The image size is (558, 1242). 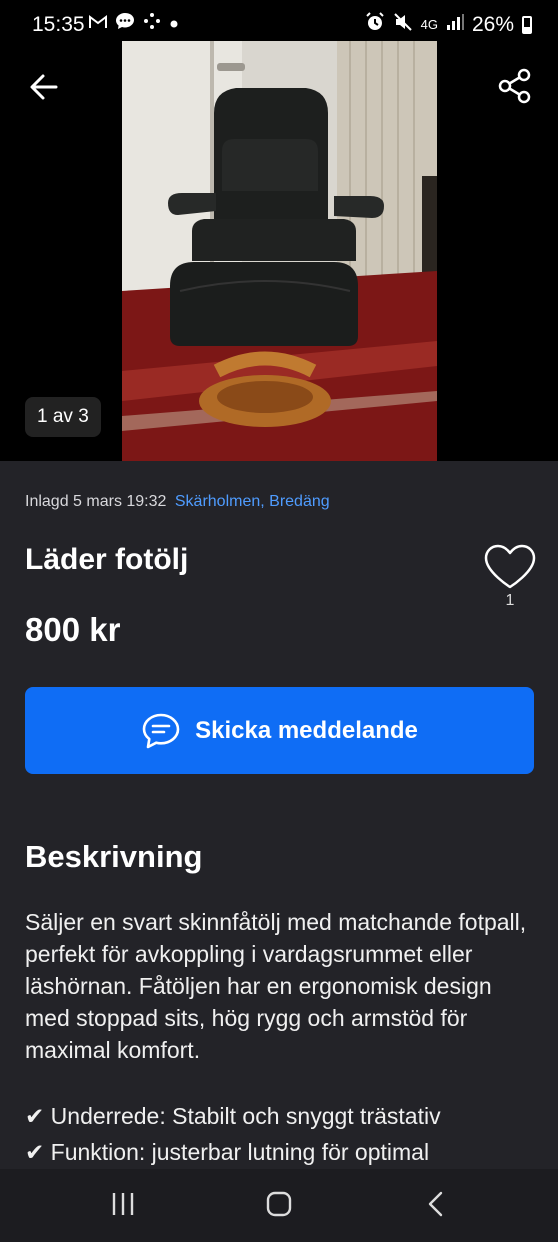 What do you see at coordinates (63, 417) in the screenshot?
I see `image-counter: 1 av 3` at bounding box center [63, 417].